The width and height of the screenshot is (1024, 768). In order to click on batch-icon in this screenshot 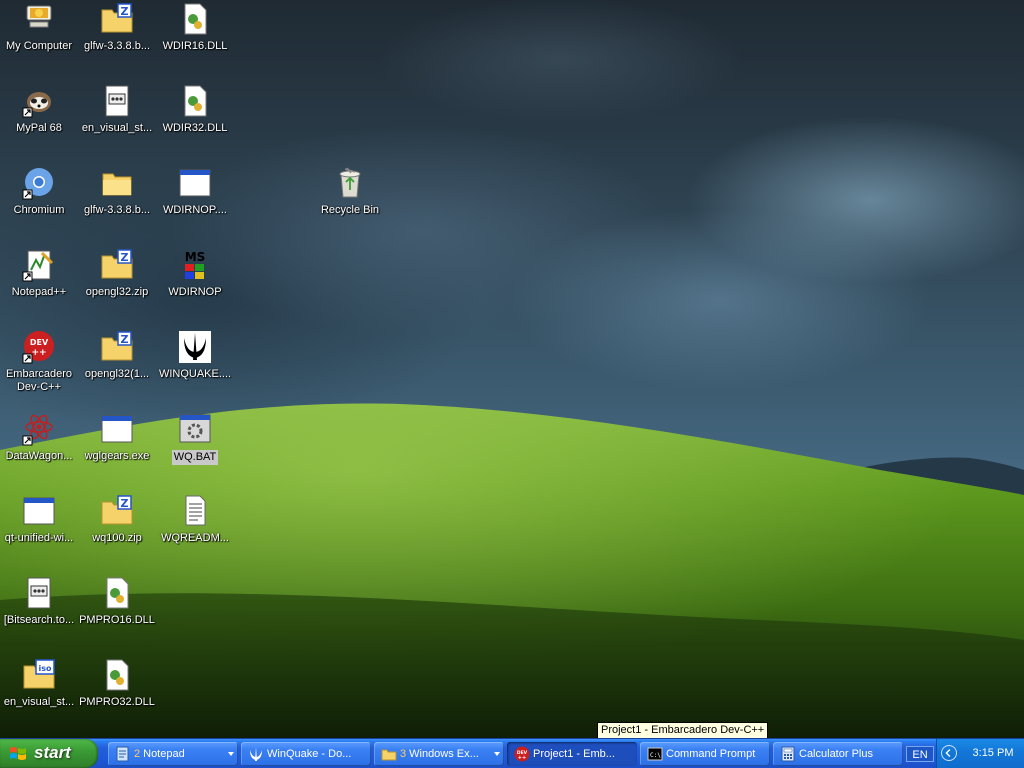, I will do `click(195, 428)`.